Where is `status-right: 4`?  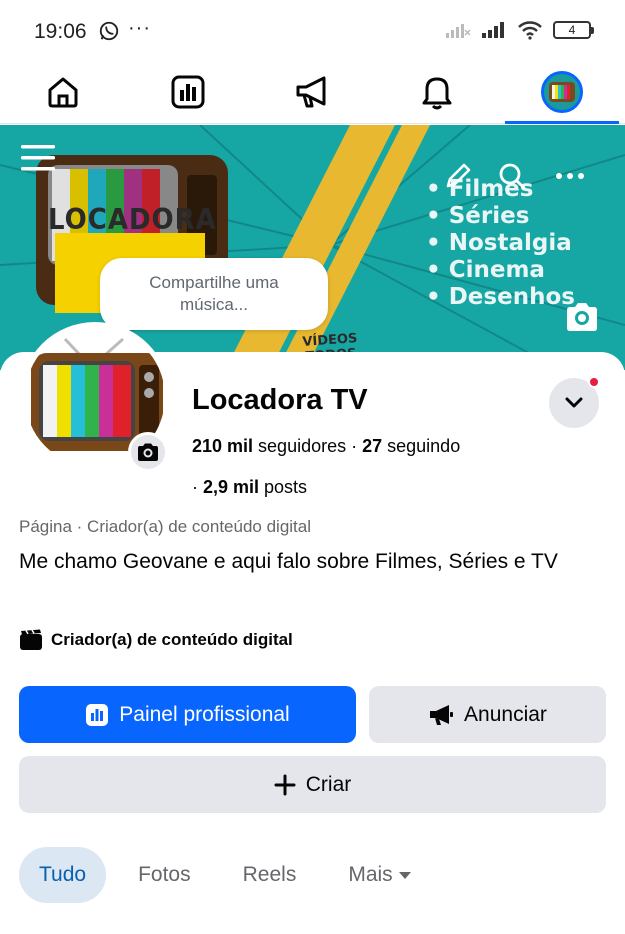
status-right: 4 is located at coordinates (519, 30).